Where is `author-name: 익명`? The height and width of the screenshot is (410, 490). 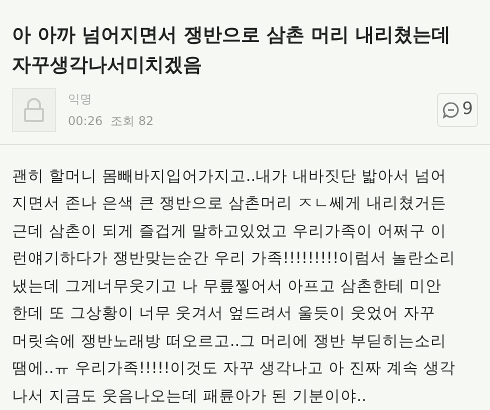 author-name: 익명 is located at coordinates (80, 99).